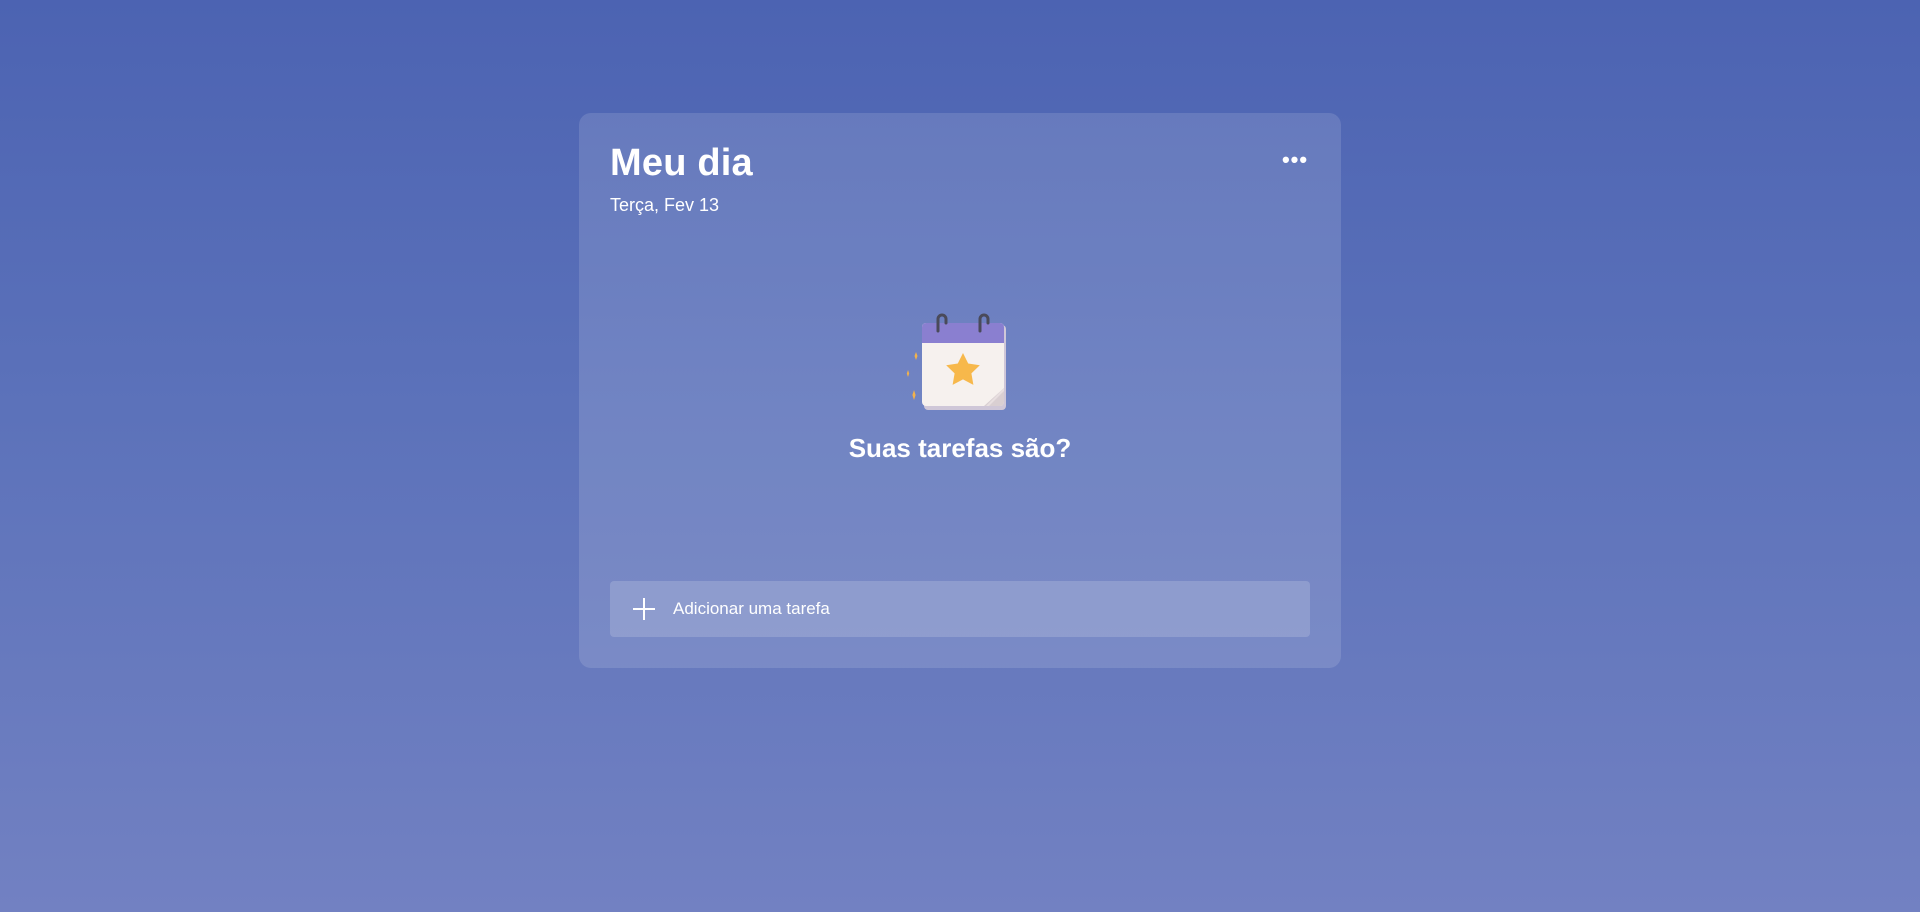  Describe the element at coordinates (960, 609) in the screenshot. I see `add-task-input: Adicionar uma tarefa` at that location.